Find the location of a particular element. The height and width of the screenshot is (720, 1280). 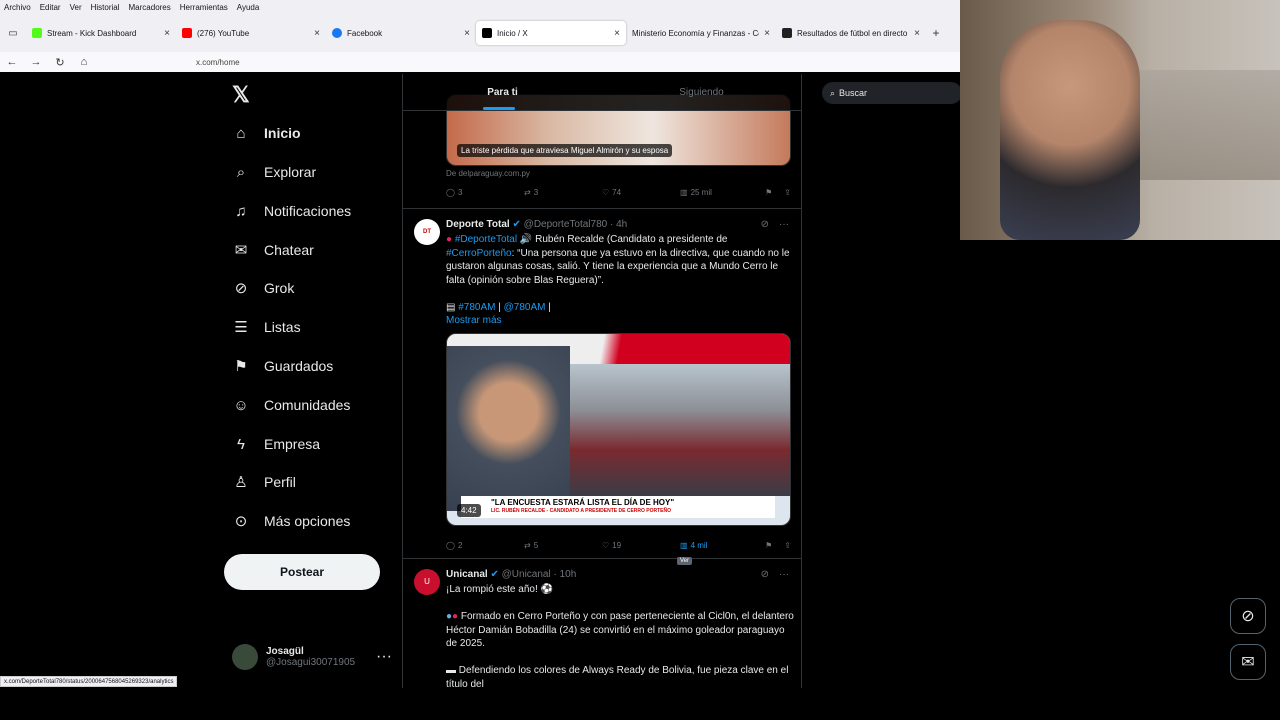

nav-explorar: ⌕ Explorar is located at coordinates (274, 172).